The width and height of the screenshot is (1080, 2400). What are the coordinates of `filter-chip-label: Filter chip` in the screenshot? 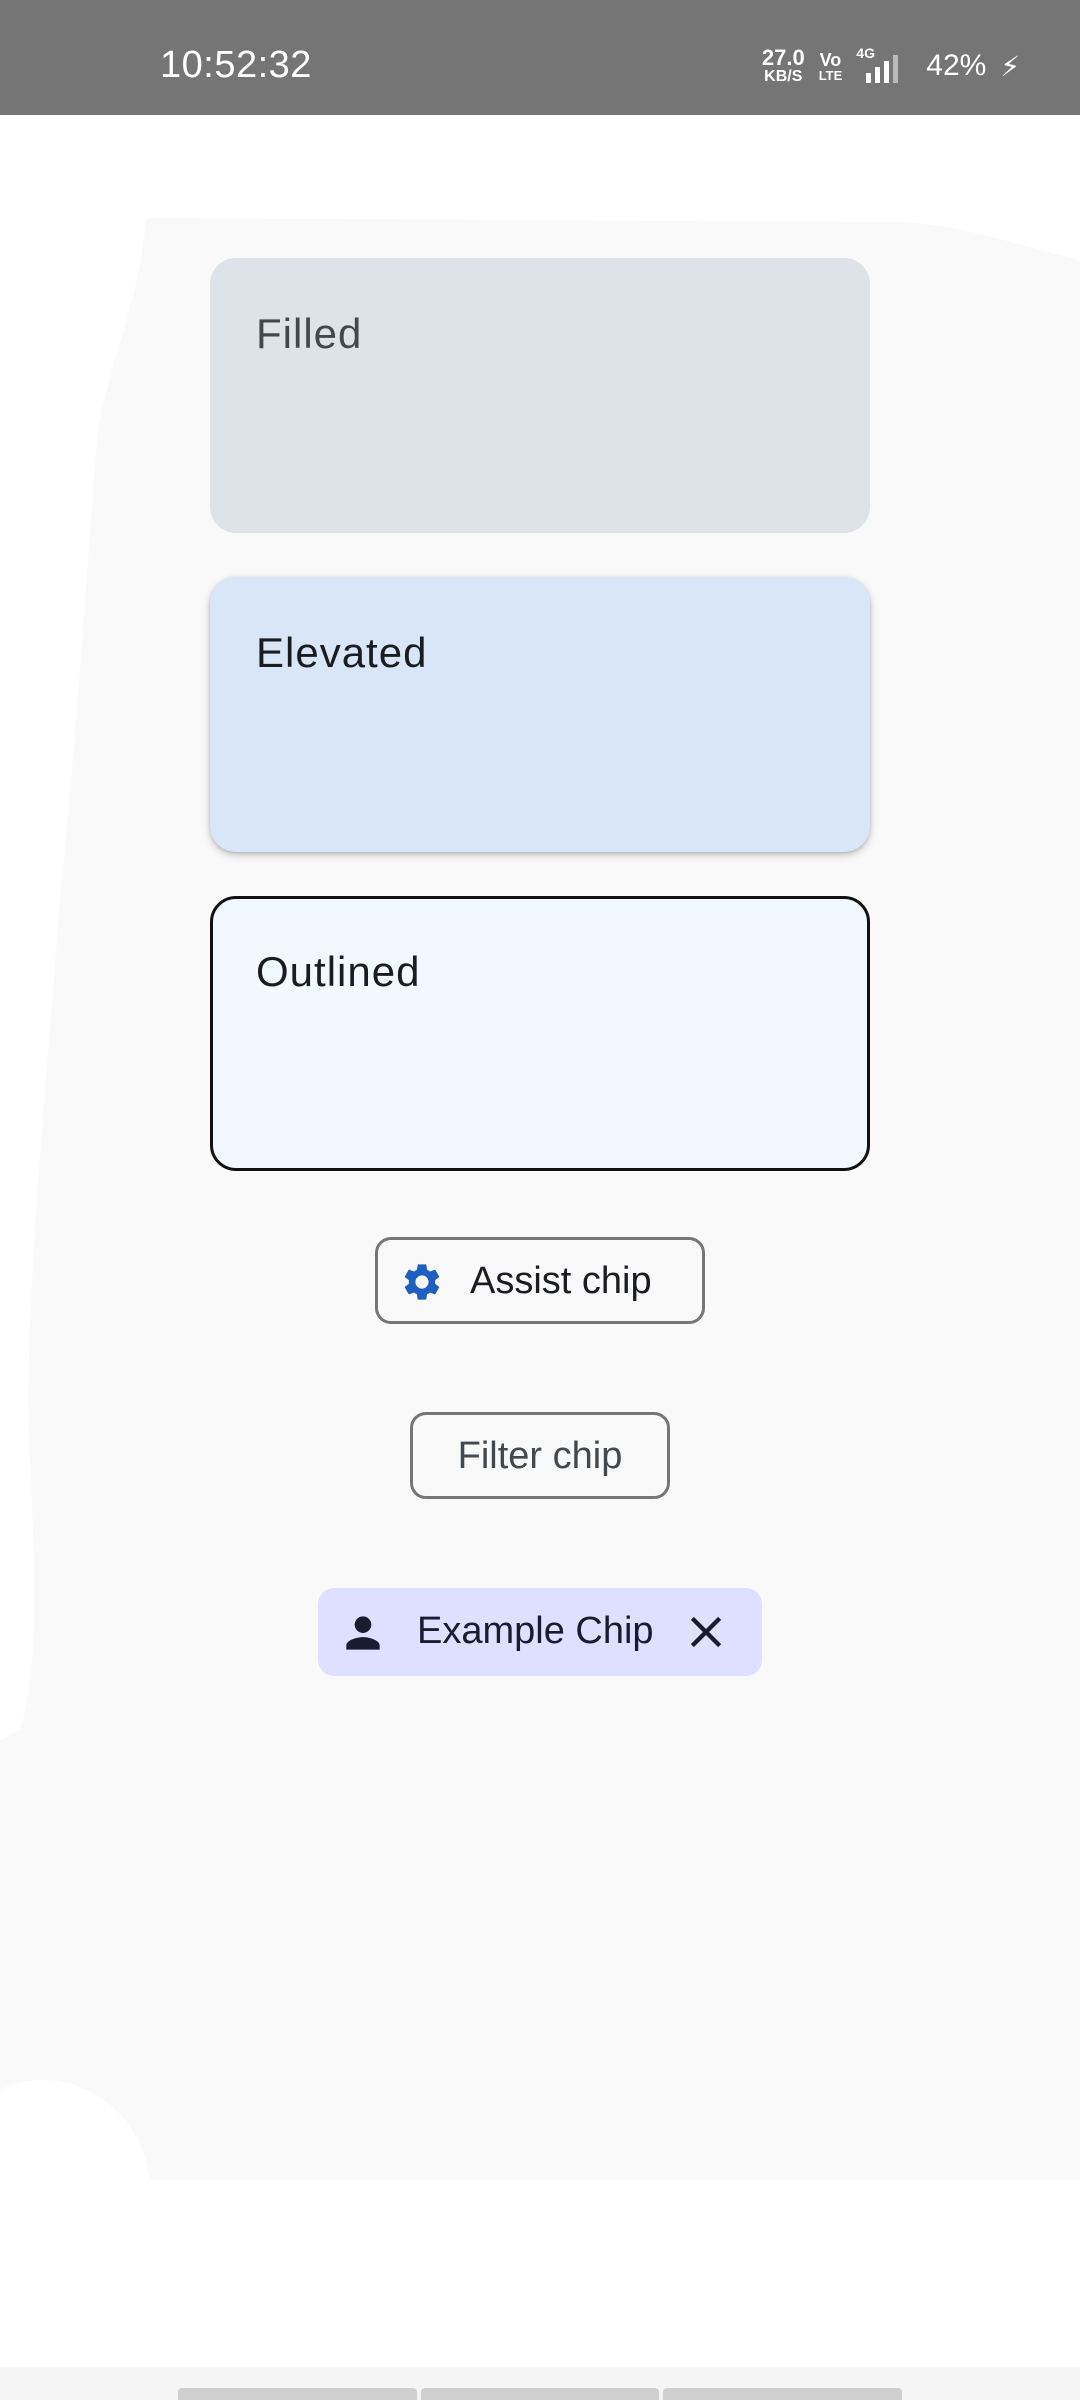 It's located at (540, 1456).